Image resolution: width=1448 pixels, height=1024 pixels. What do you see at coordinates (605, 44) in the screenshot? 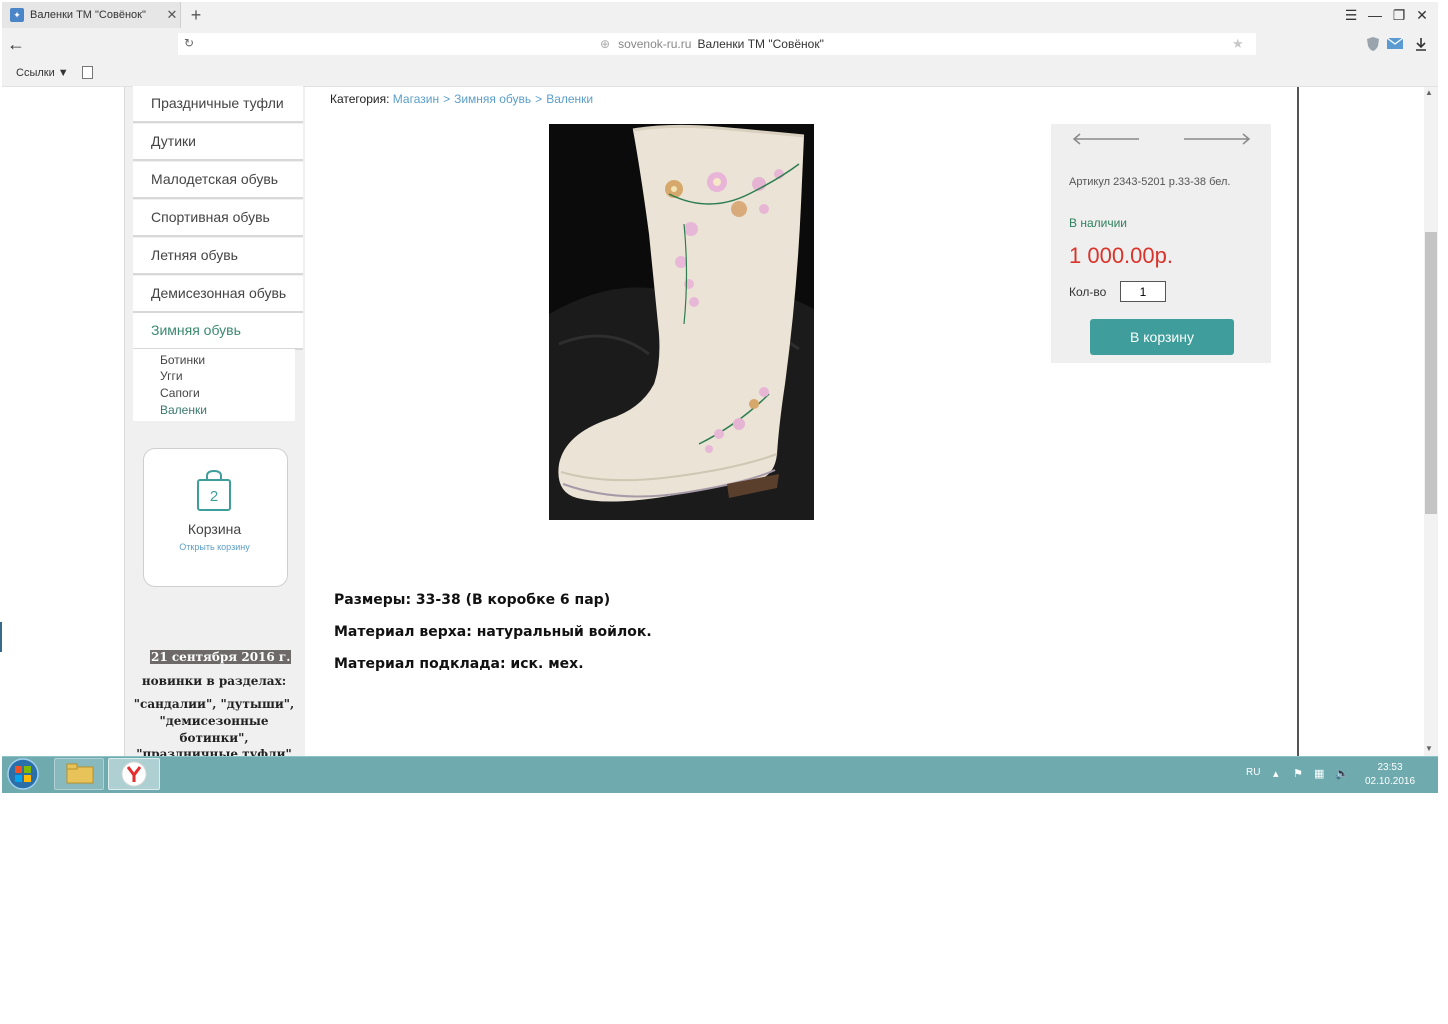
I see `globe-icon: ⊕` at bounding box center [605, 44].